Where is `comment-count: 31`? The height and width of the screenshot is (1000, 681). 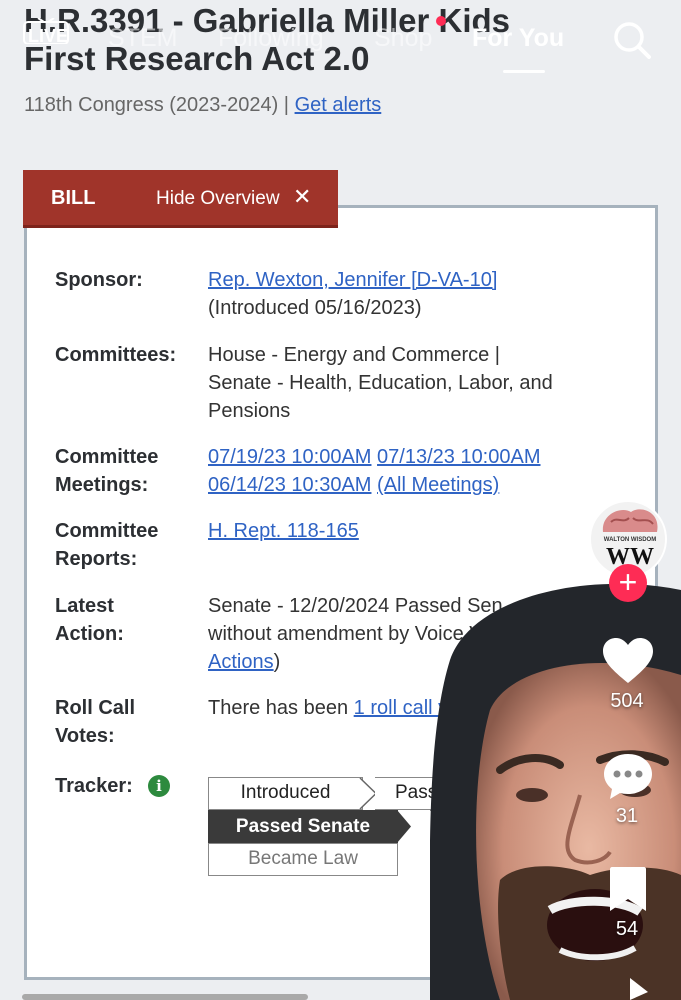
comment-count: 31 is located at coordinates (627, 816).